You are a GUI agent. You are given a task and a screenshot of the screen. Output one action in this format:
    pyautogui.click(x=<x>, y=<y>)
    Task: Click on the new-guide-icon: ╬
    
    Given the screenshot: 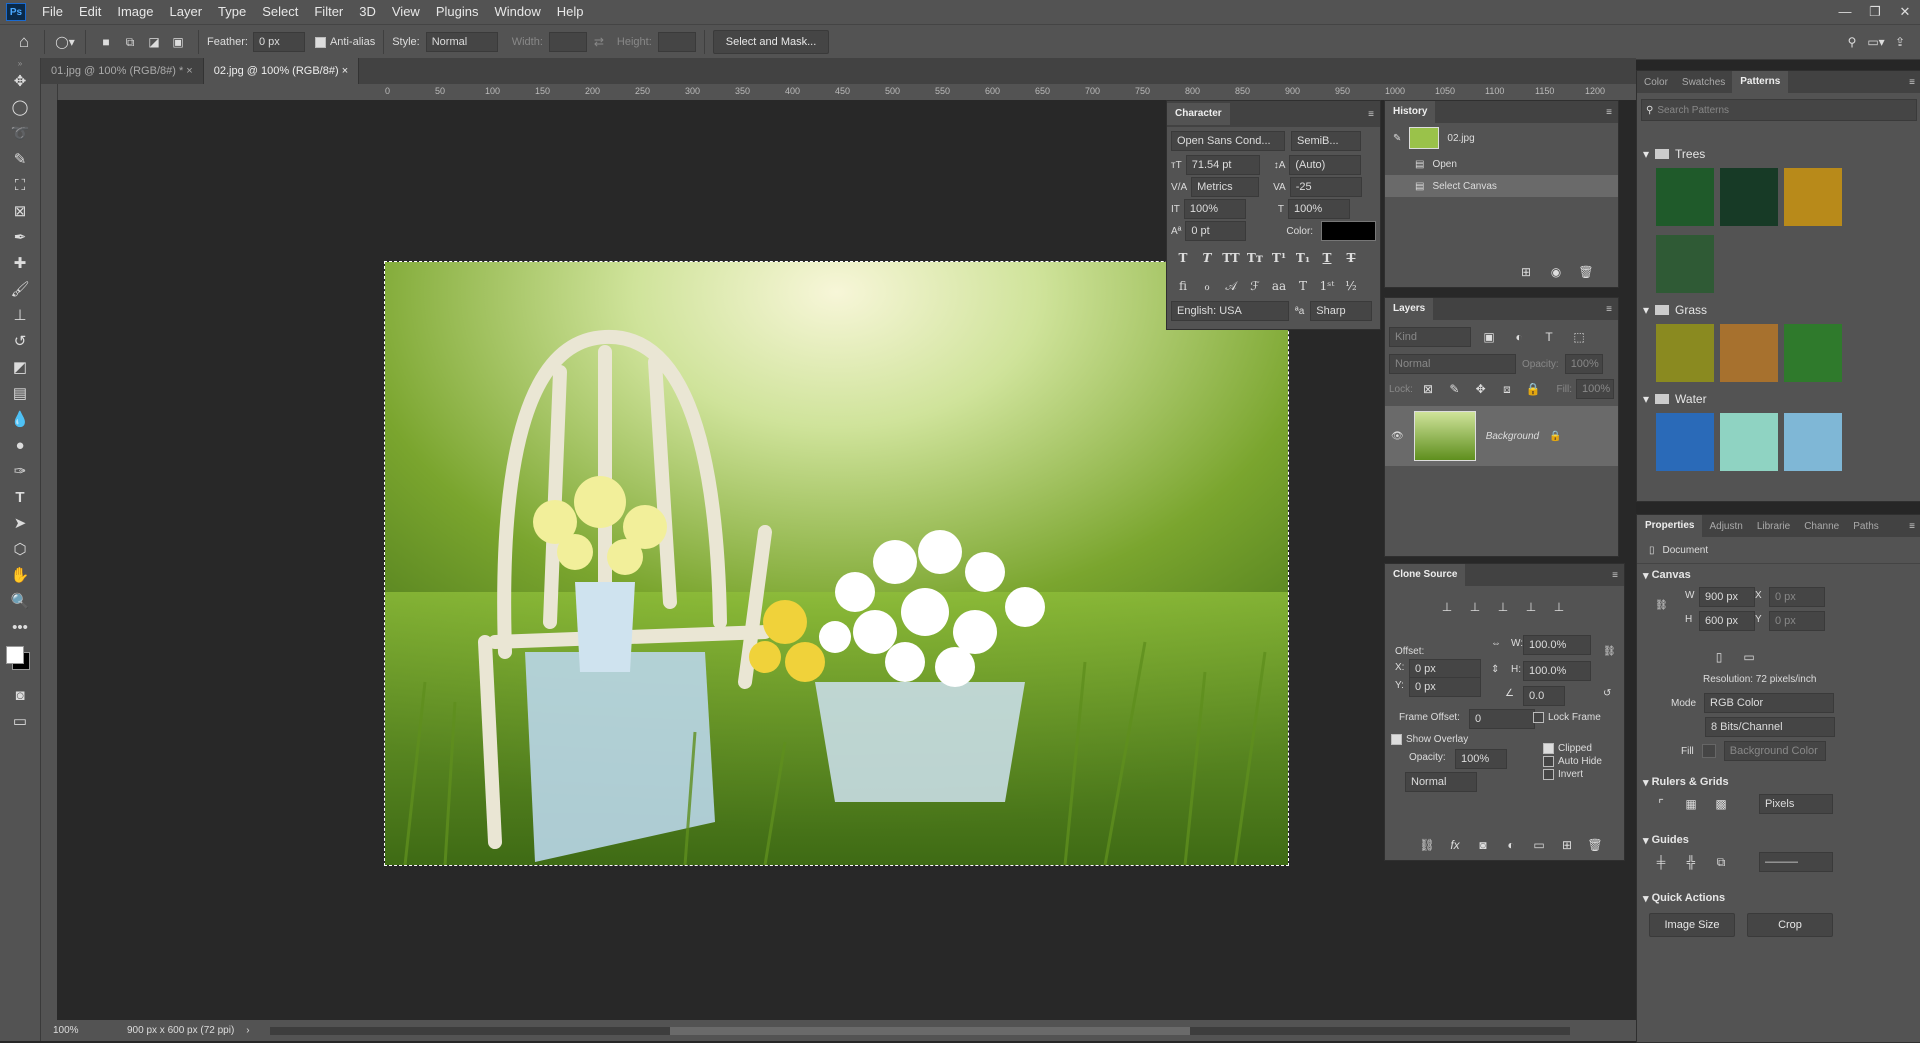 What is the action you would take?
    pyautogui.click(x=1691, y=862)
    